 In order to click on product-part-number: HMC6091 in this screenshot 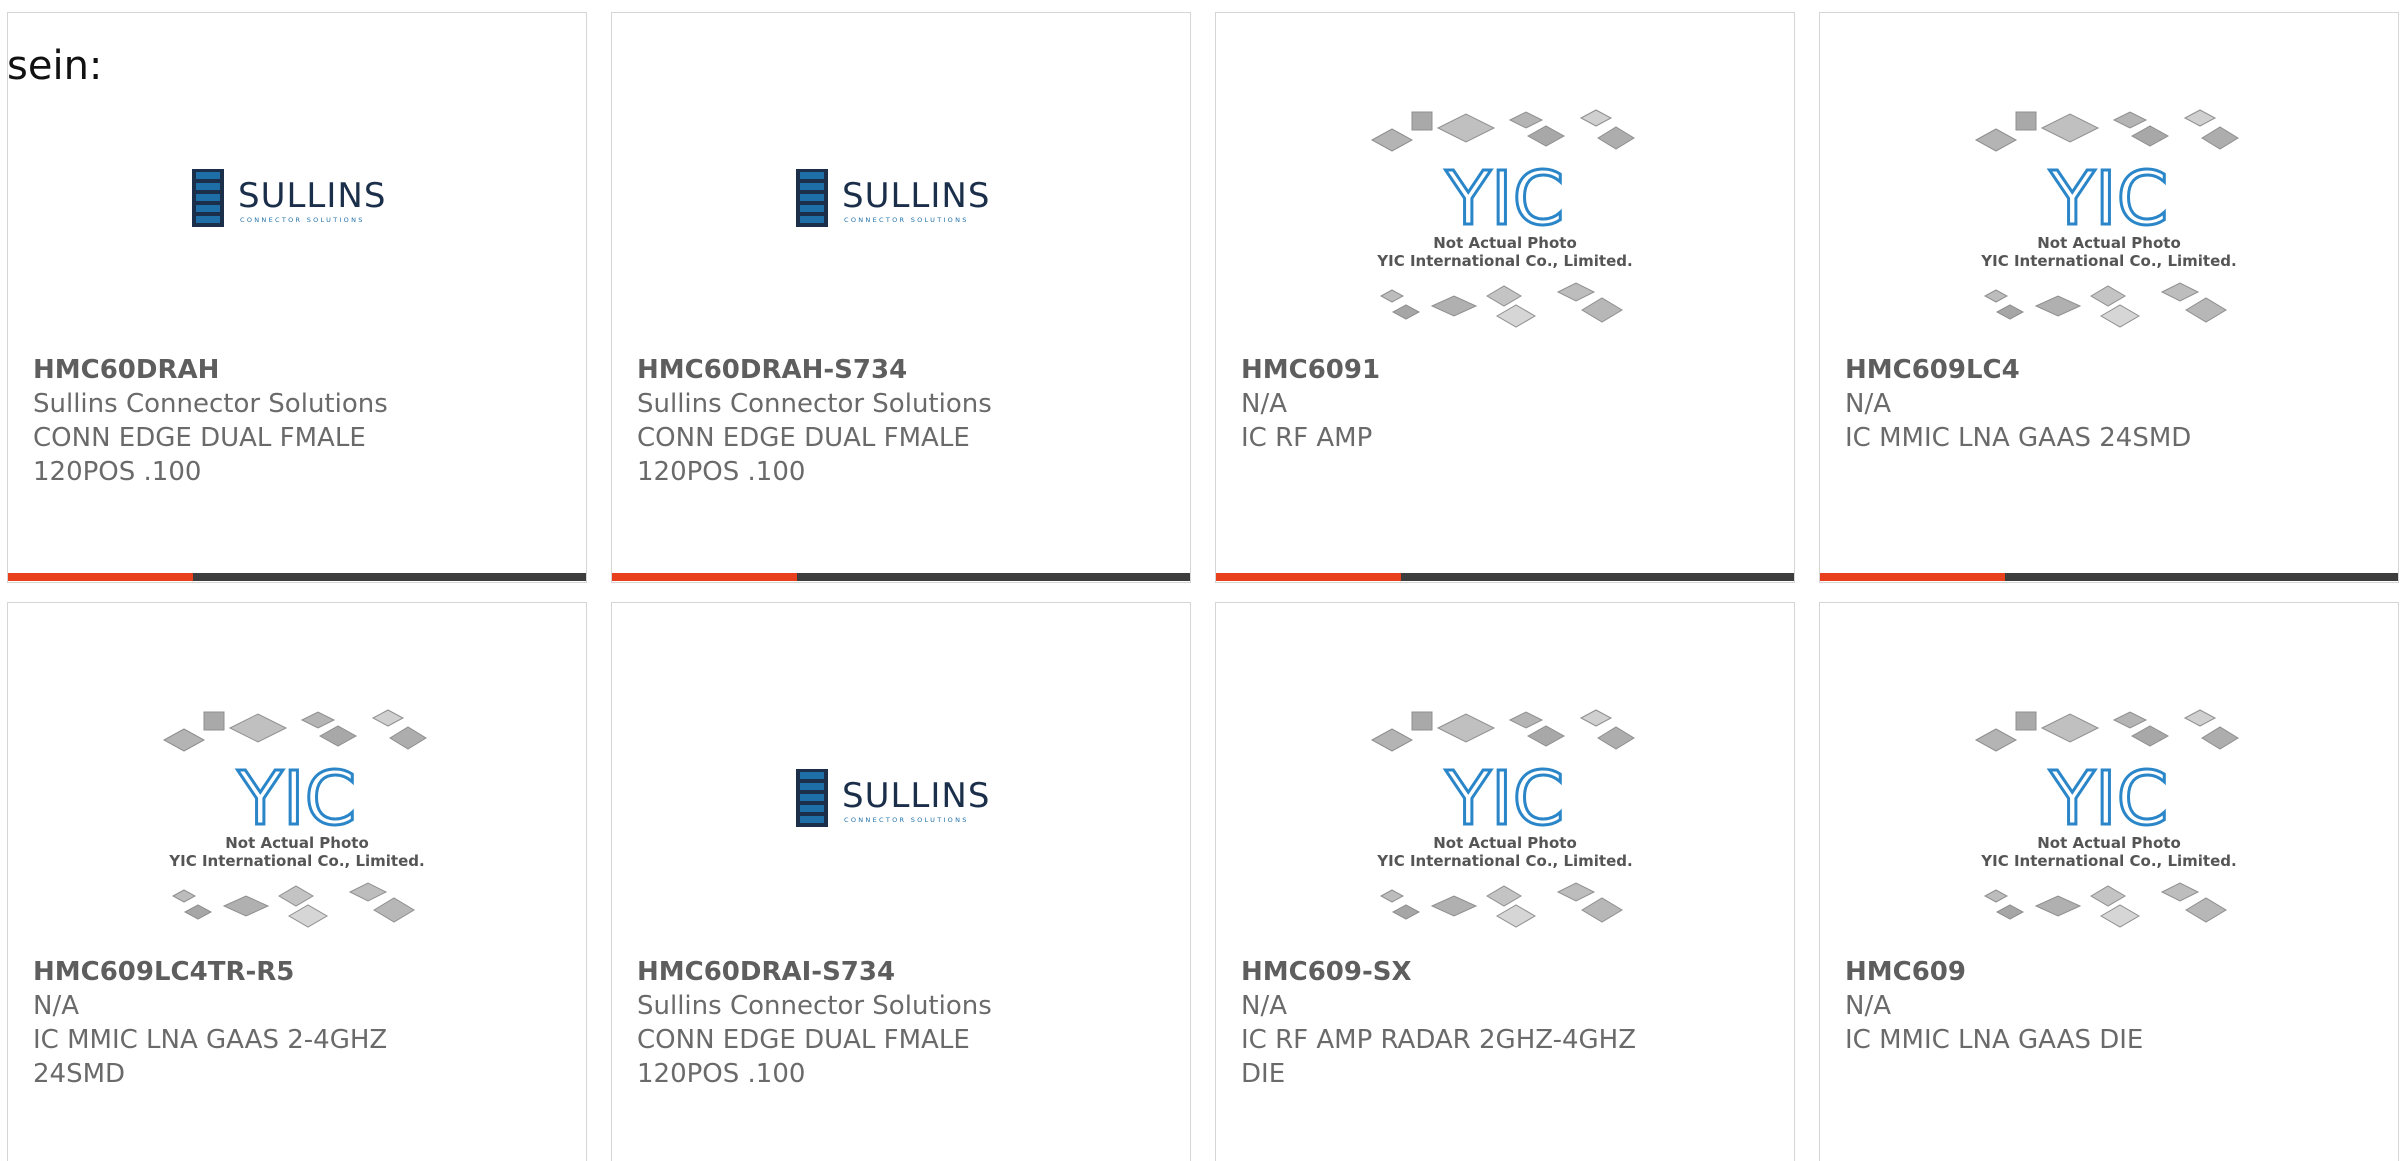, I will do `click(1507, 370)`.